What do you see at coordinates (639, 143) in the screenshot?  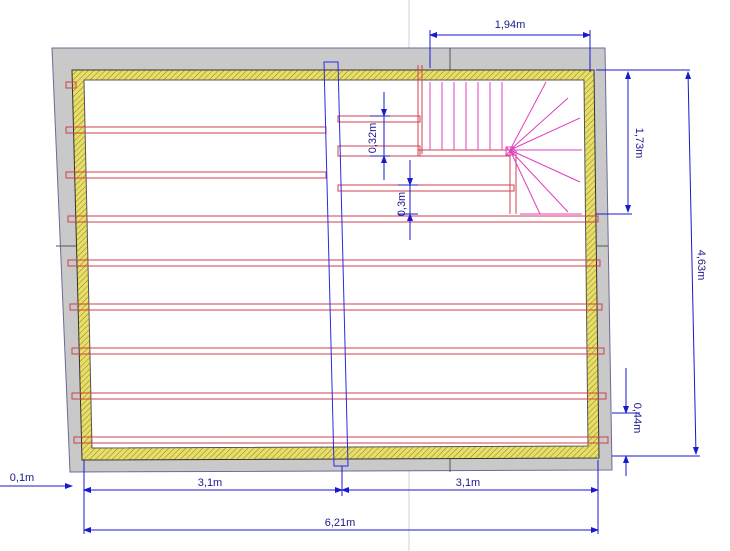 I see `dim-label-stair-length: 1,73m` at bounding box center [639, 143].